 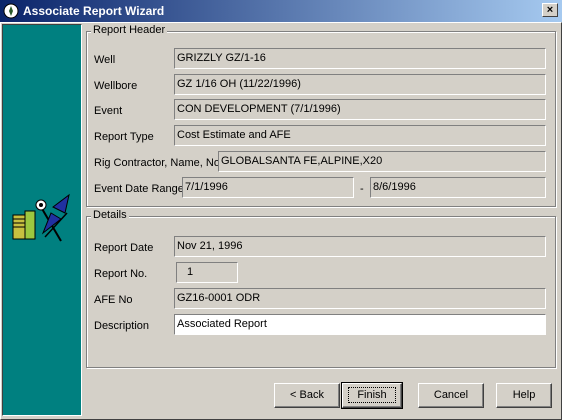 What do you see at coordinates (451, 395) in the screenshot?
I see `cancel-button: Cancel` at bounding box center [451, 395].